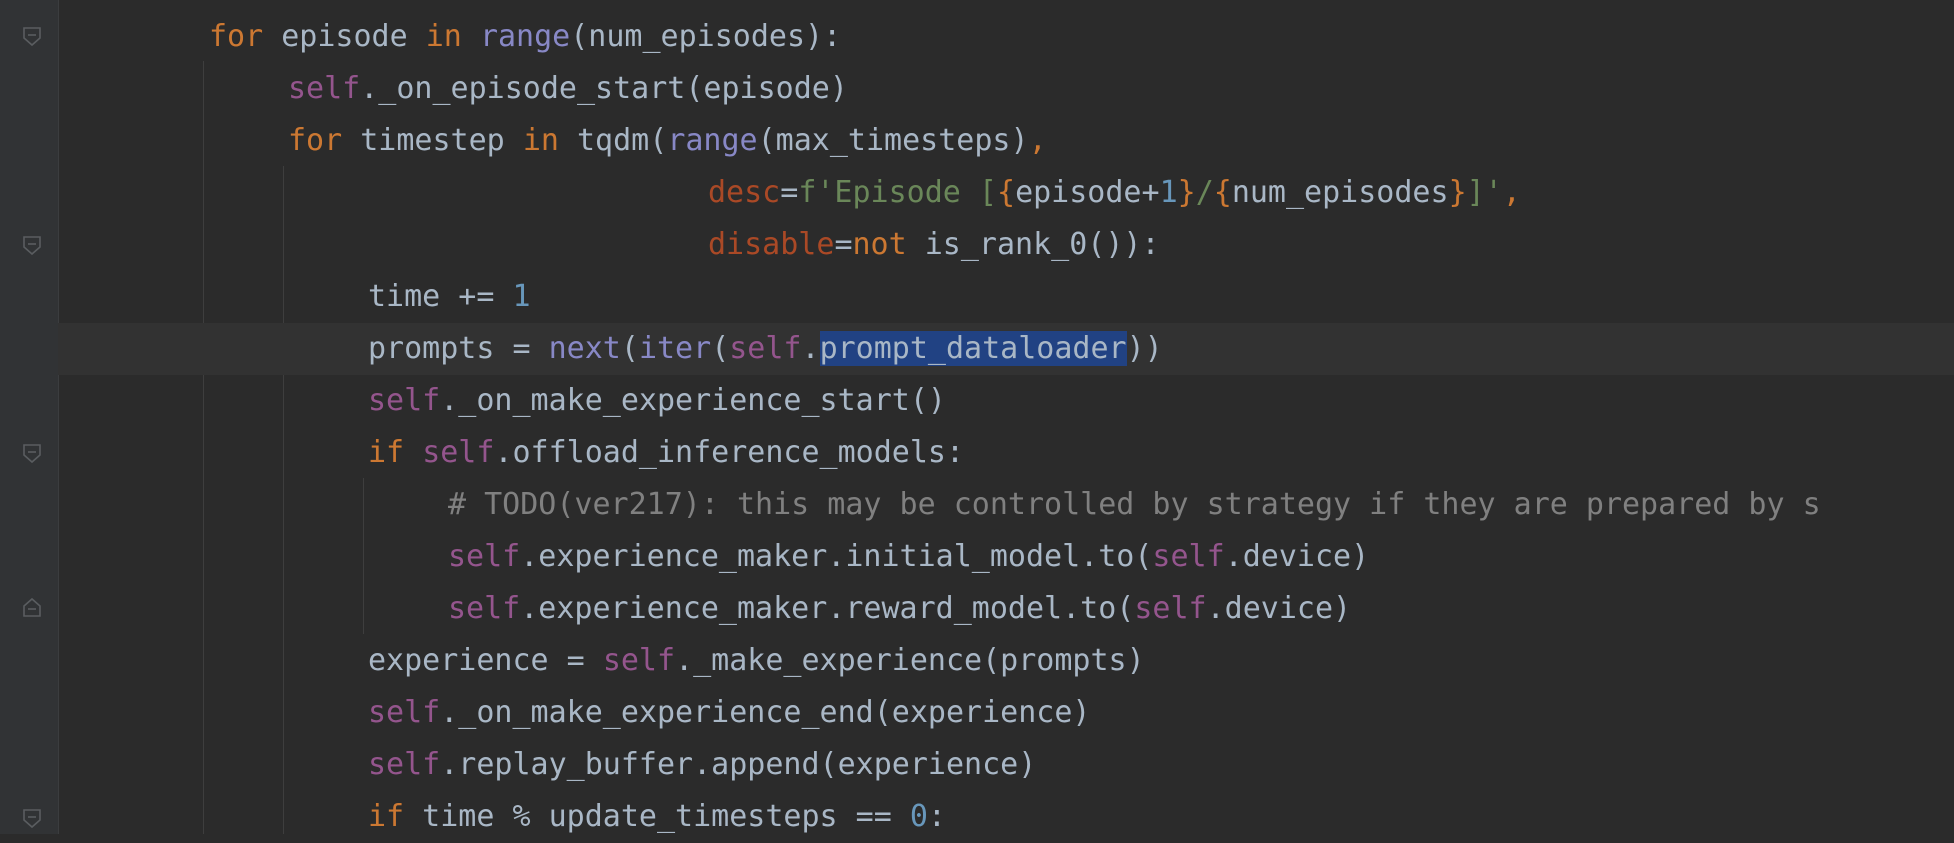  I want to click on code-token: timestep, so click(432, 140).